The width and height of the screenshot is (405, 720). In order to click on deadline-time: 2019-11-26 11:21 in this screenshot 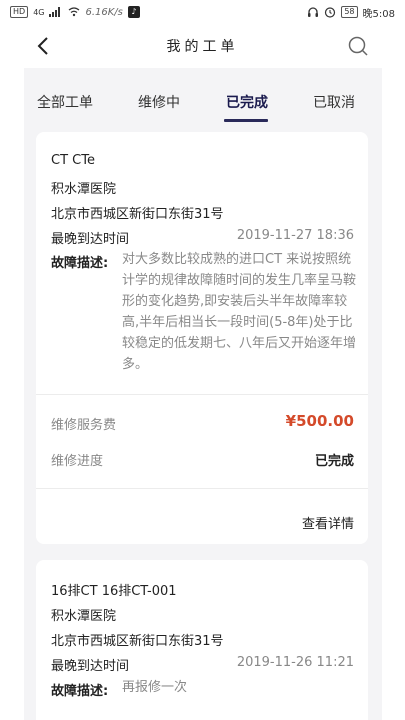, I will do `click(295, 662)`.